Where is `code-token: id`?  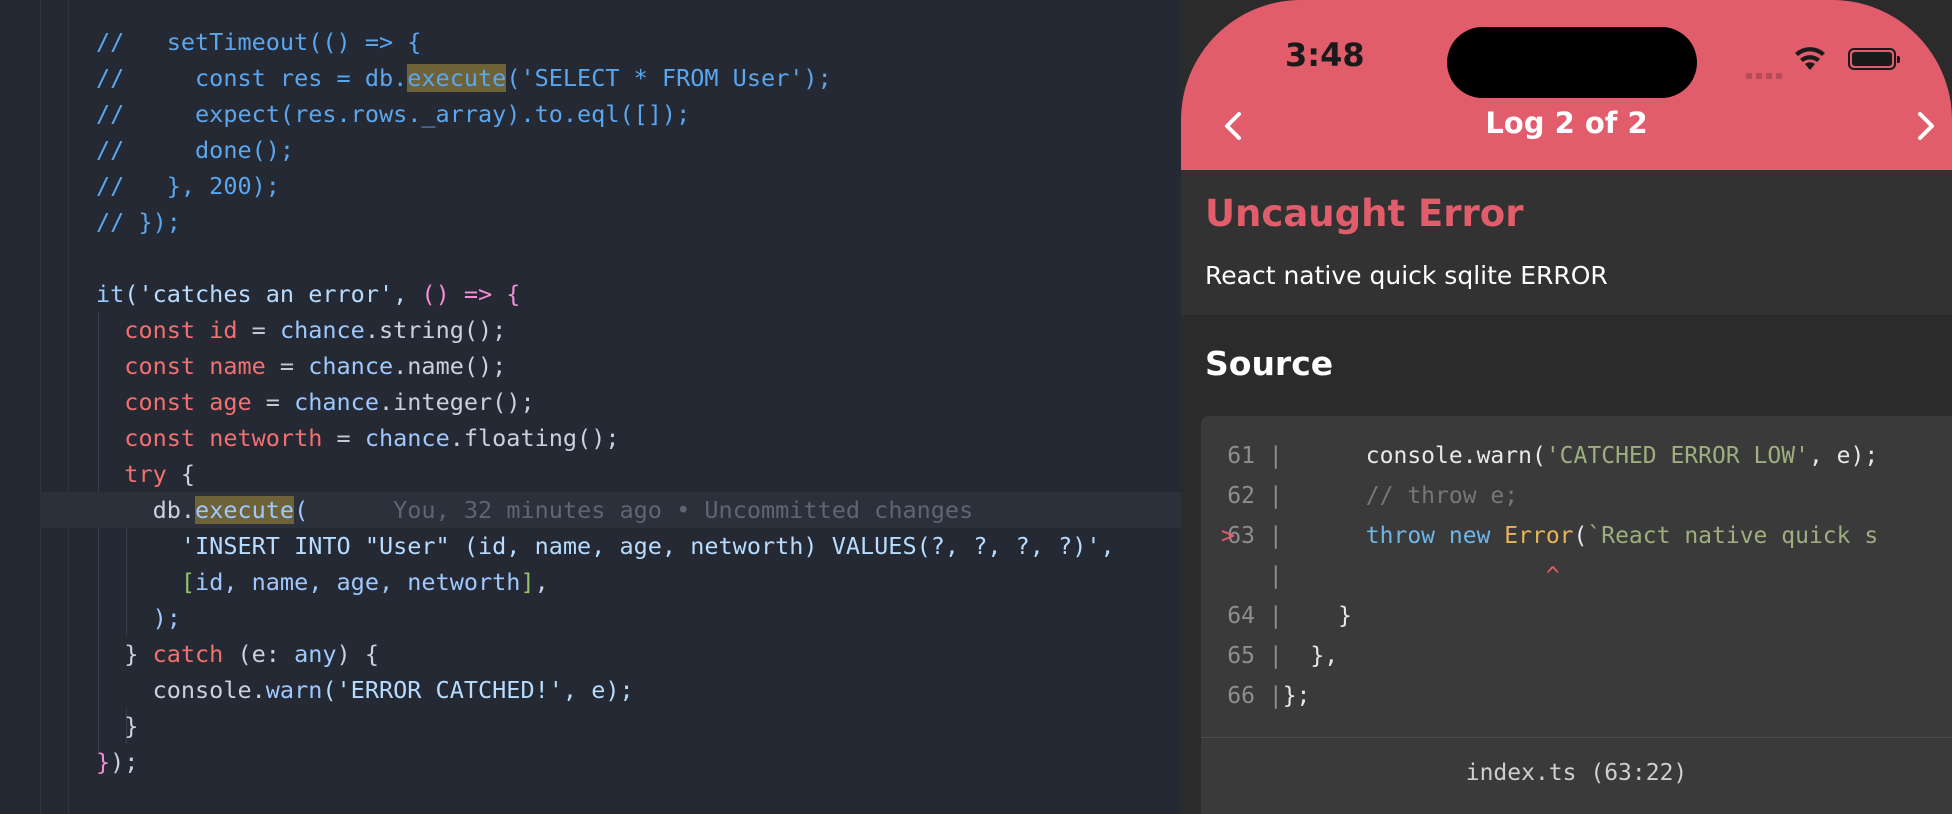 code-token: id is located at coordinates (223, 330).